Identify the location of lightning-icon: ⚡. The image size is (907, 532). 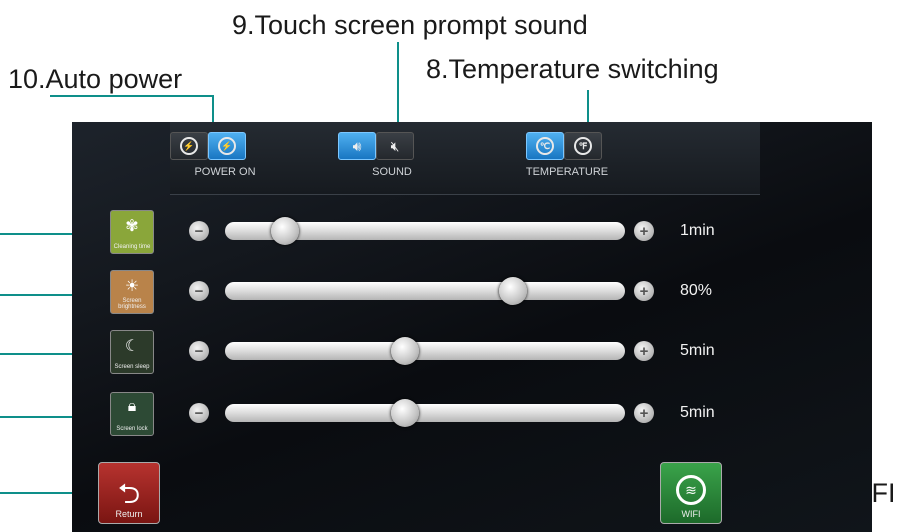
(189, 146).